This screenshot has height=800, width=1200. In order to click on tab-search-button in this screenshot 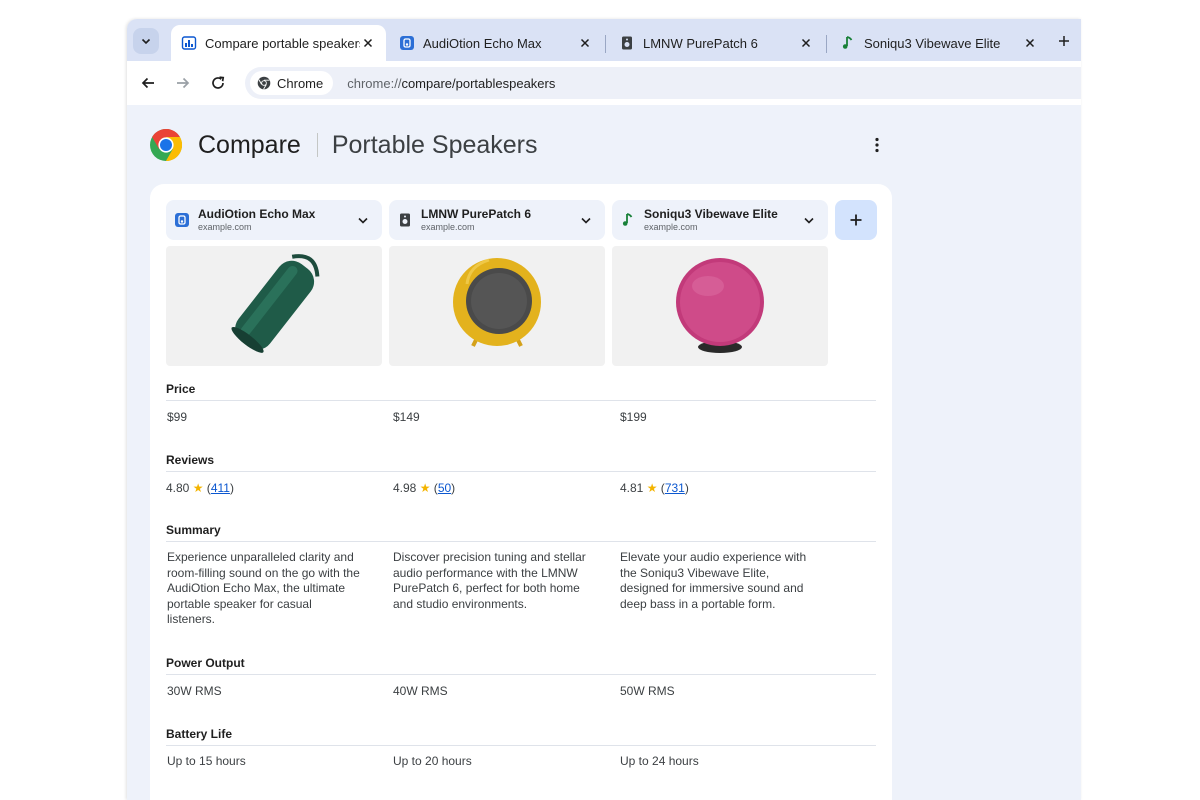, I will do `click(146, 41)`.